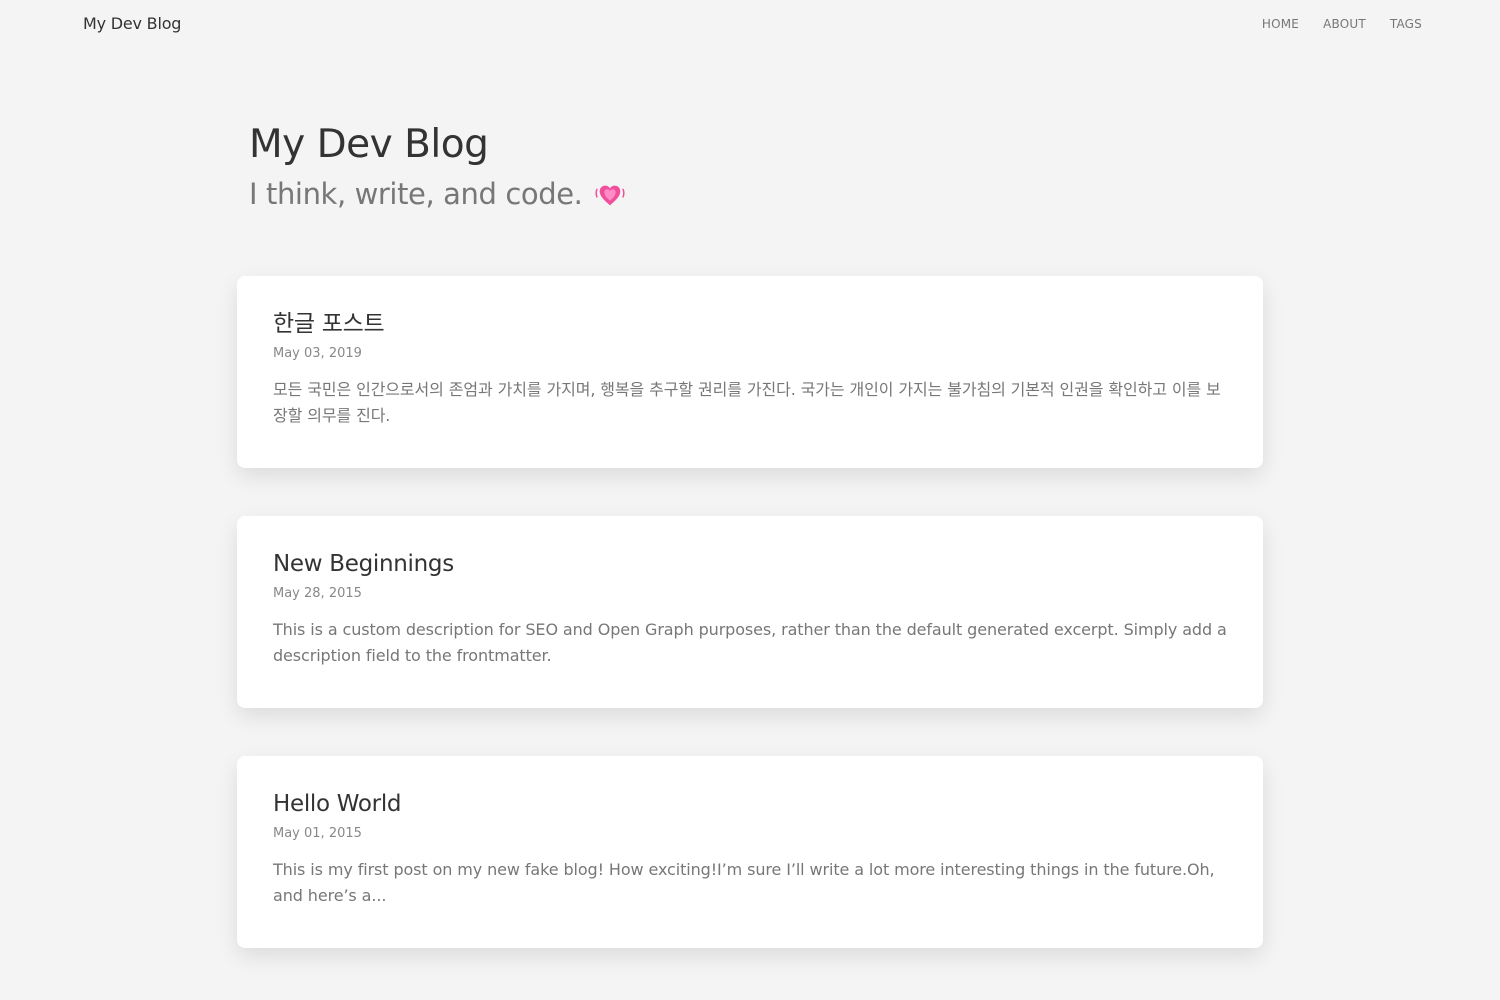  Describe the element at coordinates (750, 804) in the screenshot. I see `post-title: Hello World` at that location.